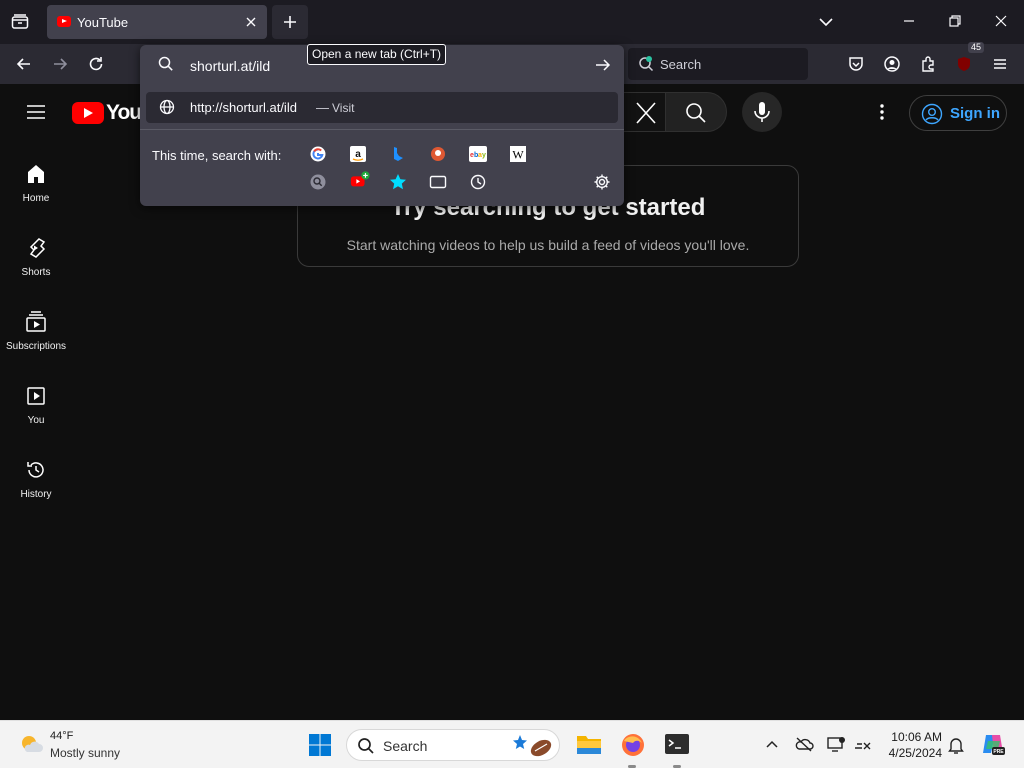  Describe the element at coordinates (826, 22) in the screenshot. I see `chevron-down-icon` at that location.